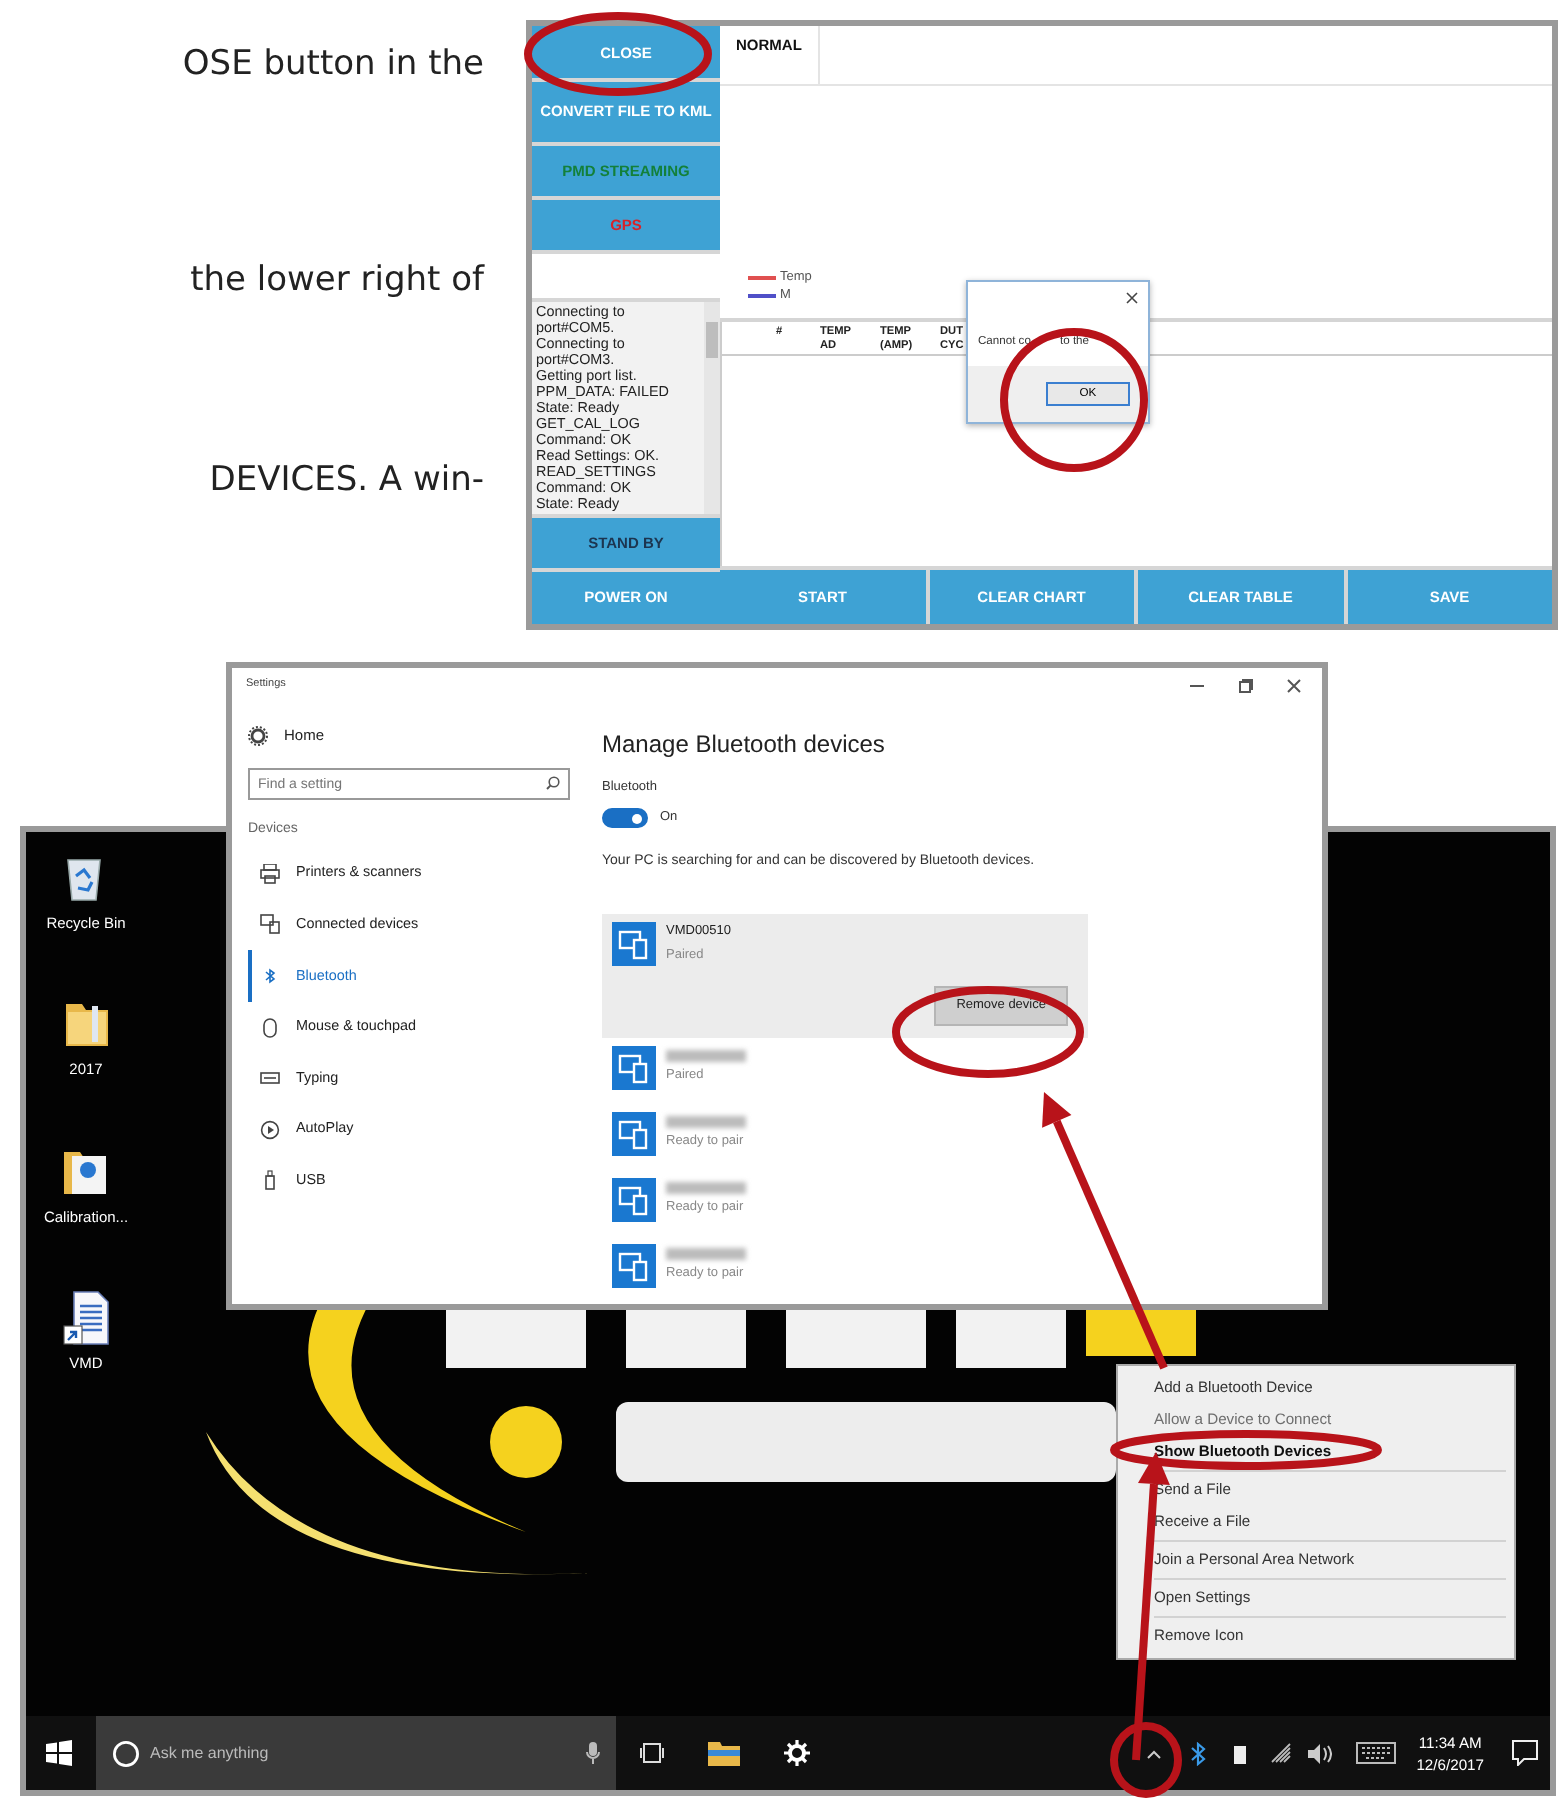 The width and height of the screenshot is (1562, 1798). What do you see at coordinates (797, 1753) in the screenshot?
I see `settings-icon` at bounding box center [797, 1753].